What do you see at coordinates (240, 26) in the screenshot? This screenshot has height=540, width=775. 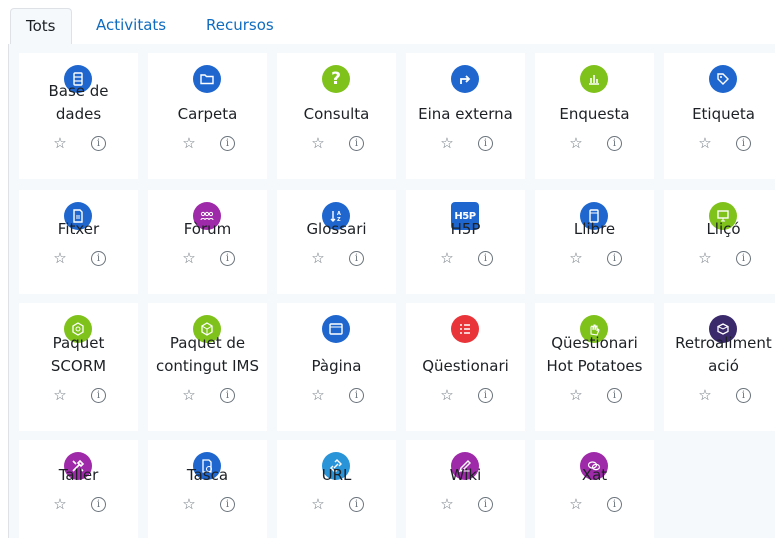 I see `tab-recursos: Recursos` at bounding box center [240, 26].